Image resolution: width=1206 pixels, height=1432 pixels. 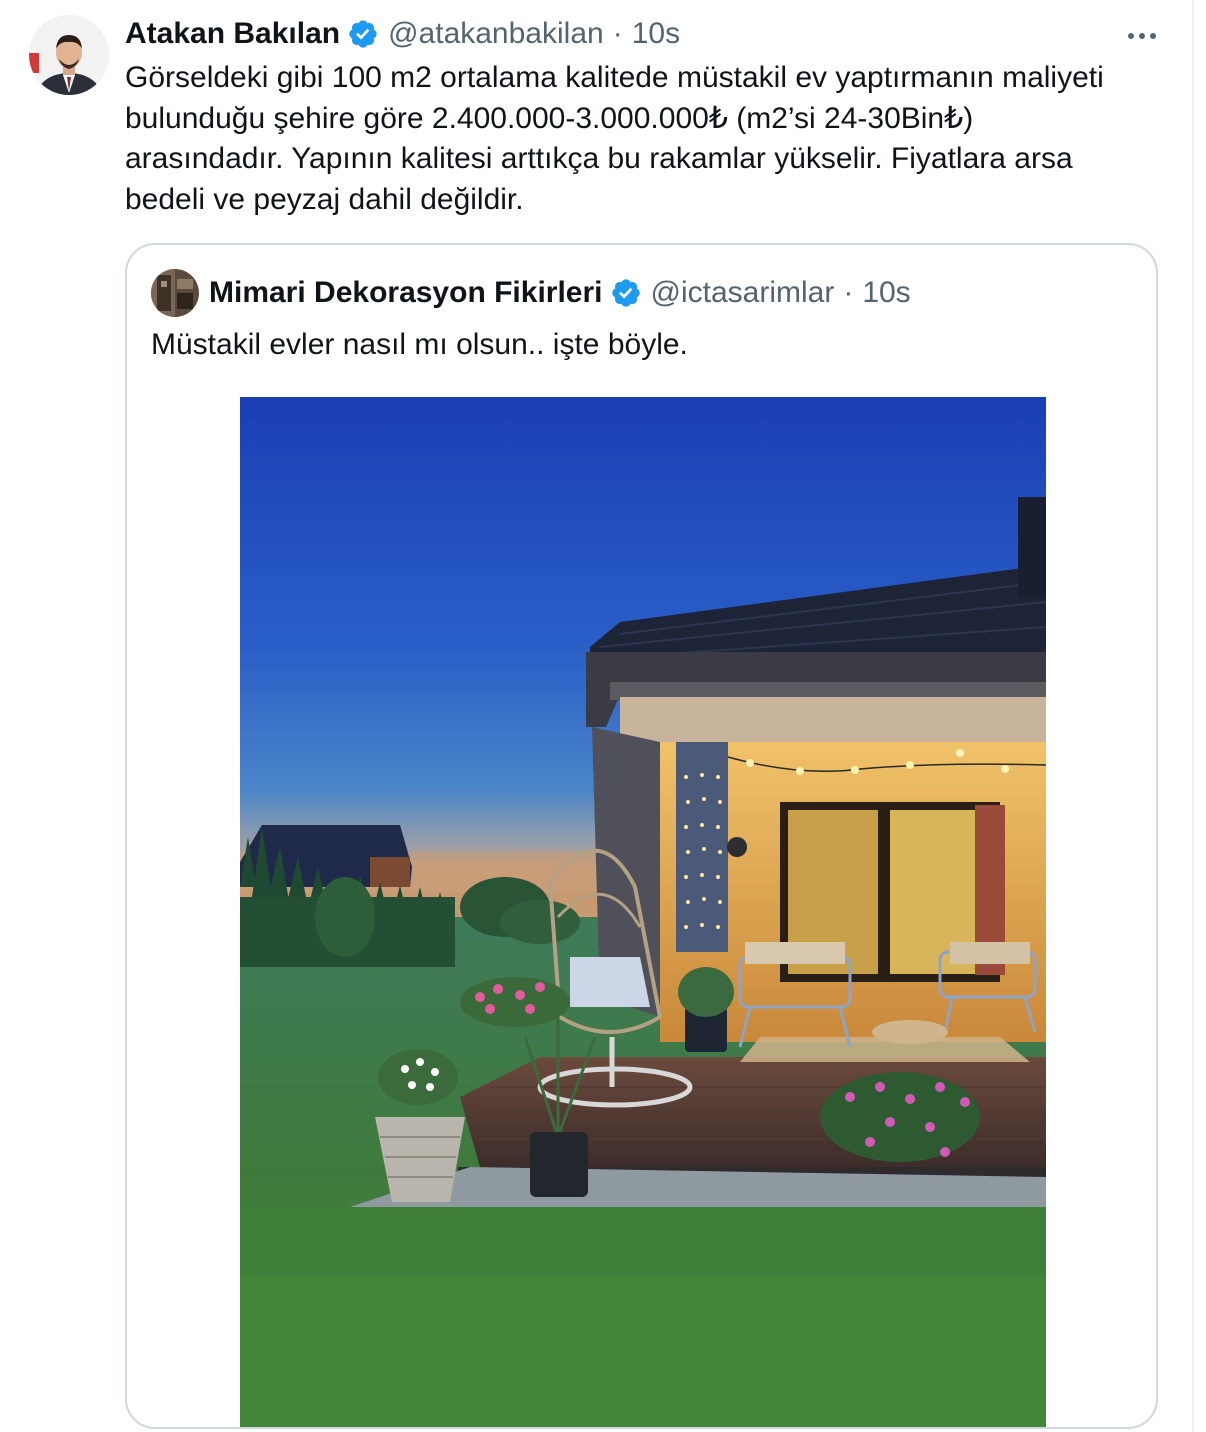 I want to click on tweet-header: Atakan Bakılan @atakanbakilan · 10s, so click(x=402, y=34).